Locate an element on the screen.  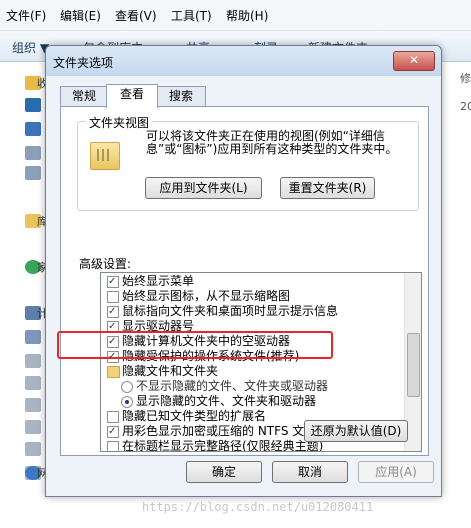
advanced-settings-label: 高级设置: is located at coordinates (105, 264).